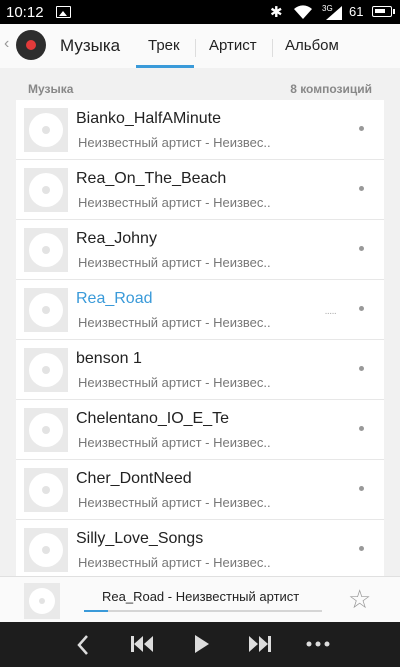 The height and width of the screenshot is (667, 400). Describe the element at coordinates (83, 647) in the screenshot. I see `back-icon` at that location.